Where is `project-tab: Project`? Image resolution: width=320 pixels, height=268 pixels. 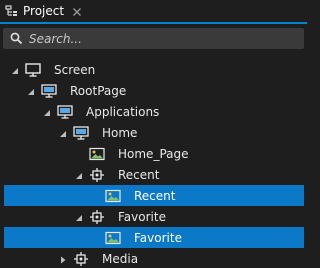 project-tab: Project is located at coordinates (45, 11).